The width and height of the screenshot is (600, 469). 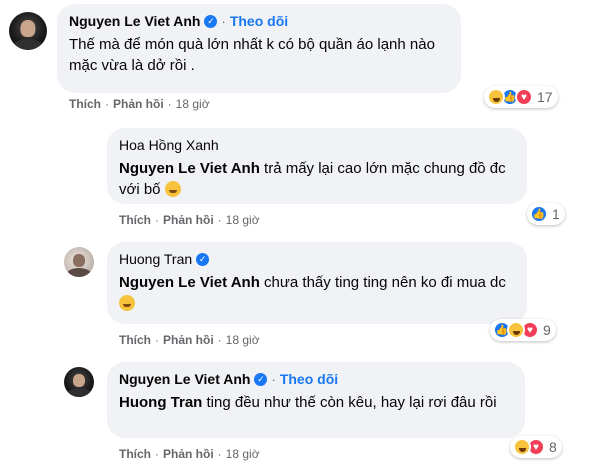 I want to click on like-reaction-icon: 👍, so click(x=539, y=214).